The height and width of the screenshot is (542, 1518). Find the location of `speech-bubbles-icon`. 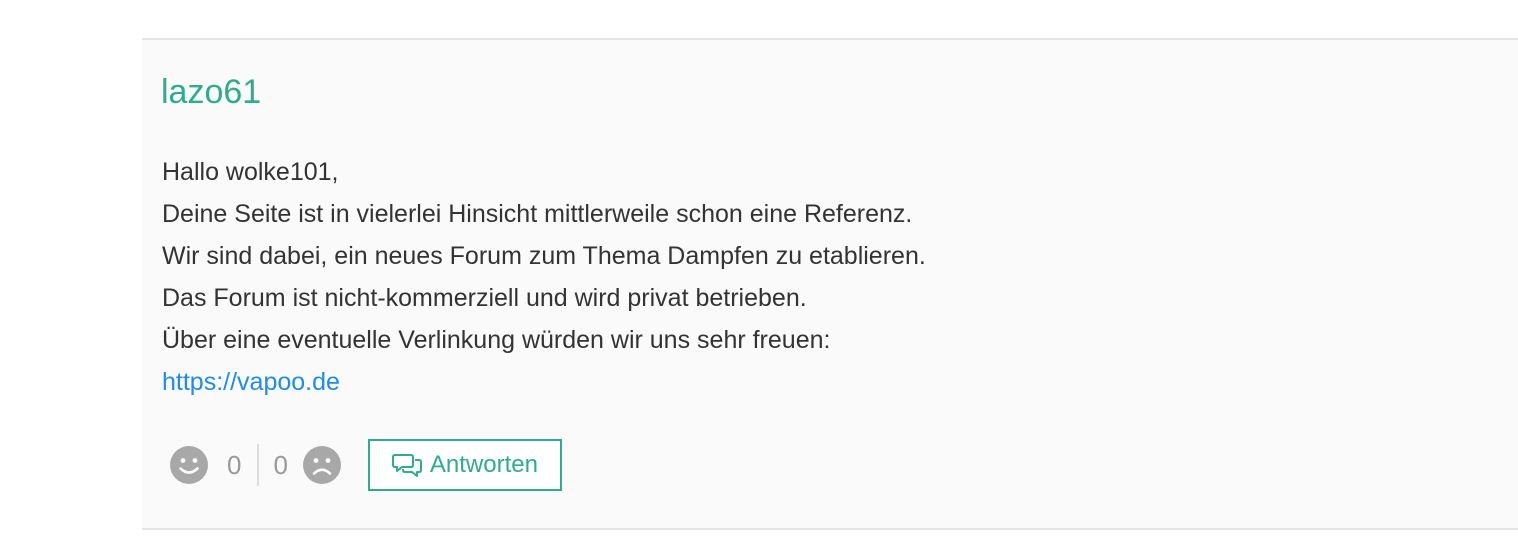

speech-bubbles-icon is located at coordinates (406, 465).